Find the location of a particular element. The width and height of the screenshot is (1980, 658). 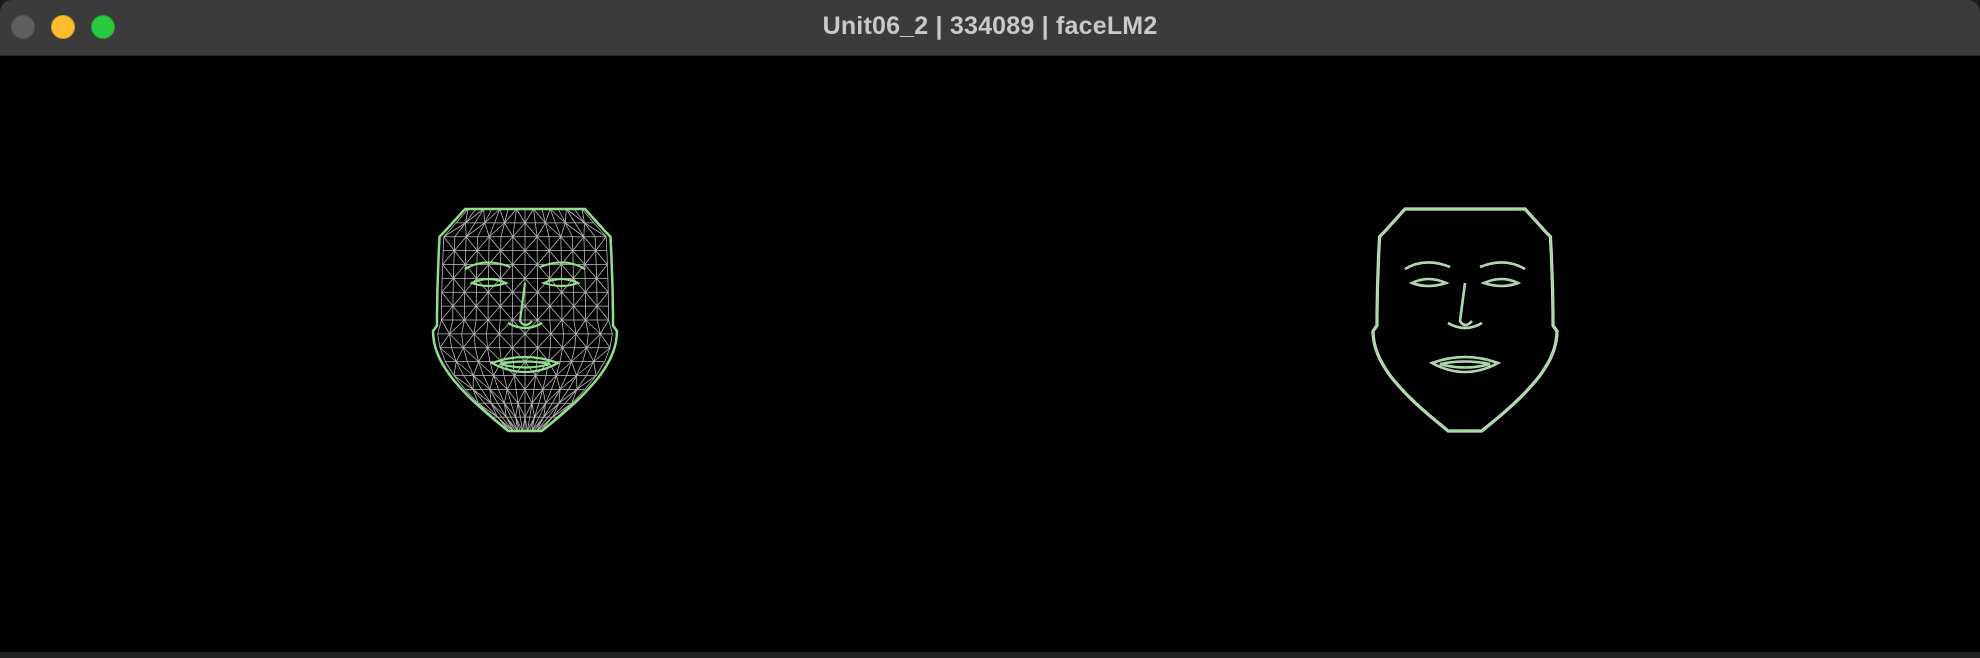

face-oval-inner is located at coordinates (1465, 320).